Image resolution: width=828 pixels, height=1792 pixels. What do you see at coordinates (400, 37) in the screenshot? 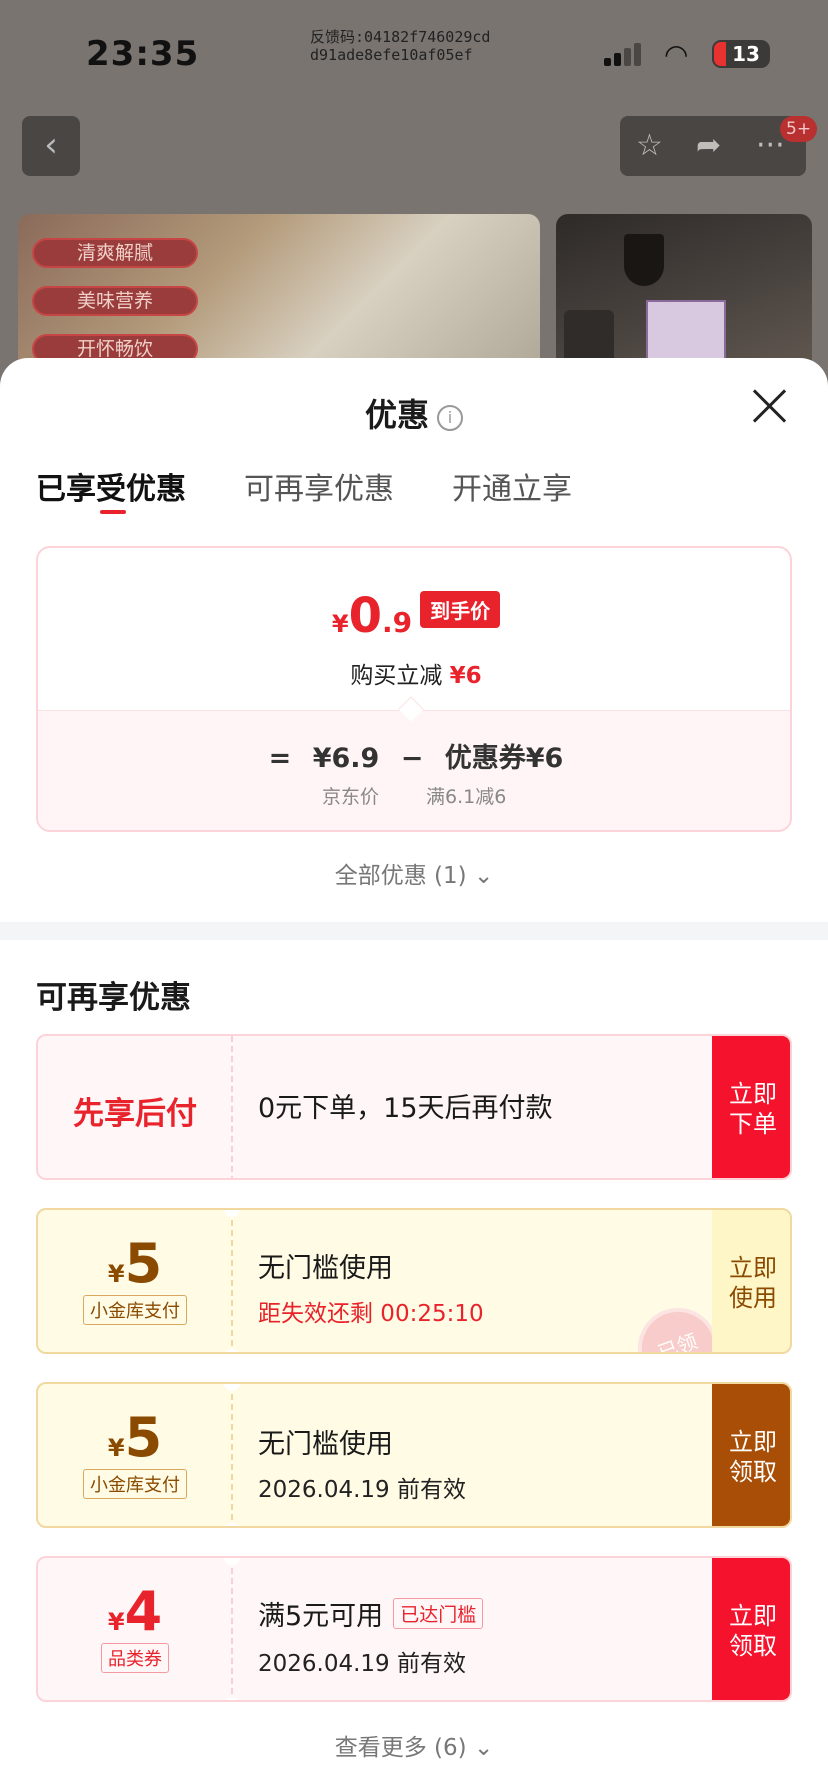
I see `feedback-code-line1: 反馈码:04182f746029cd` at bounding box center [400, 37].